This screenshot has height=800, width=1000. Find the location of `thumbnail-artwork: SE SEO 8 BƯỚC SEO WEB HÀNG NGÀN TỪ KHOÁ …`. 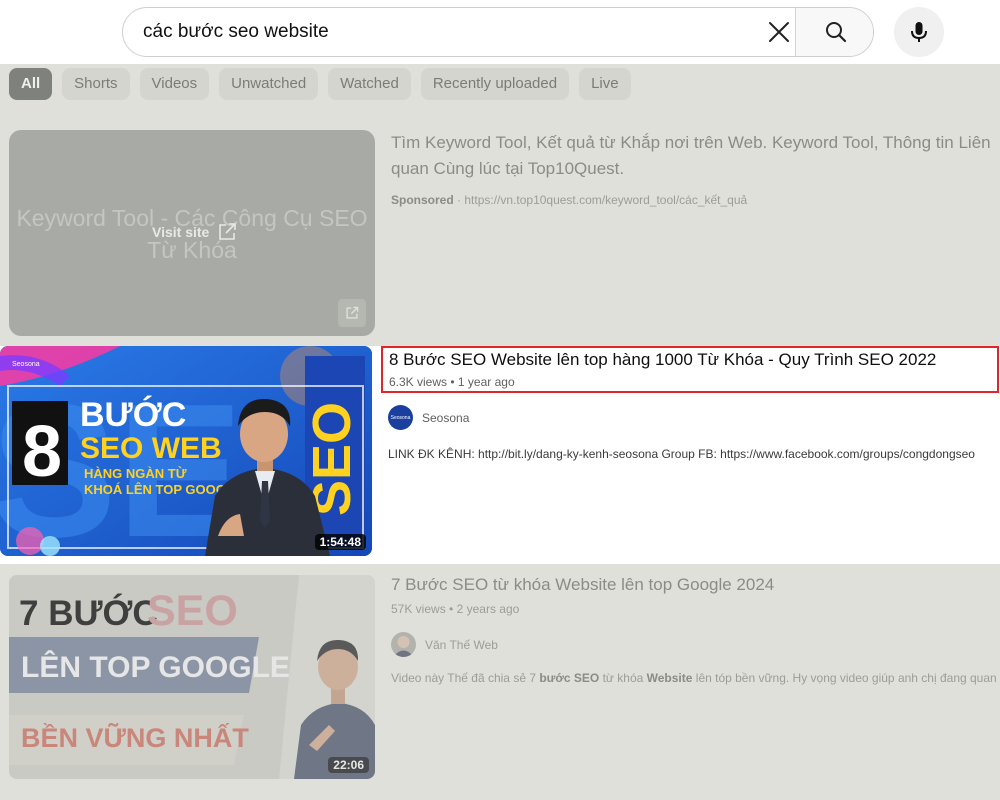

thumbnail-artwork: SE SEO 8 BƯỚC SEO WEB HÀNG NGÀN TỪ KHOÁ … is located at coordinates (186, 451).